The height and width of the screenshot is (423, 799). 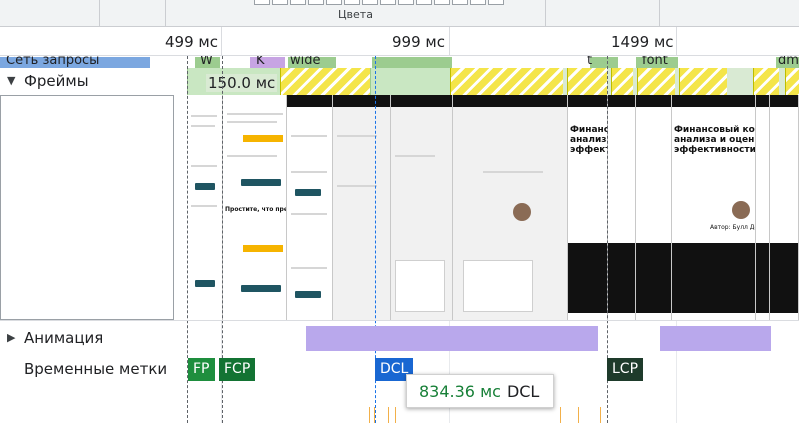 I want to click on avatar, so click(x=741, y=210).